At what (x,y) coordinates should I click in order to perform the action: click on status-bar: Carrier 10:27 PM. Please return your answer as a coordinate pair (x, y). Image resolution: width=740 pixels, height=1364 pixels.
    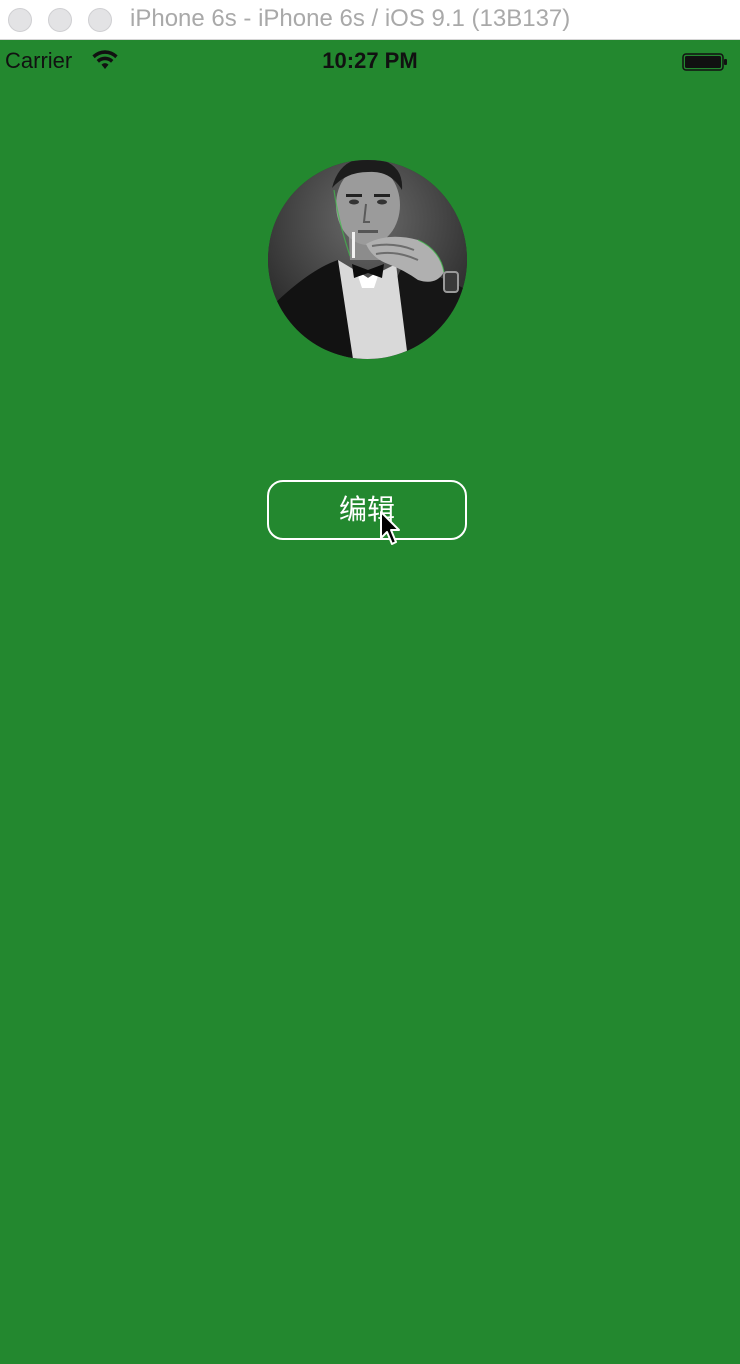
    Looking at the image, I should click on (370, 61).